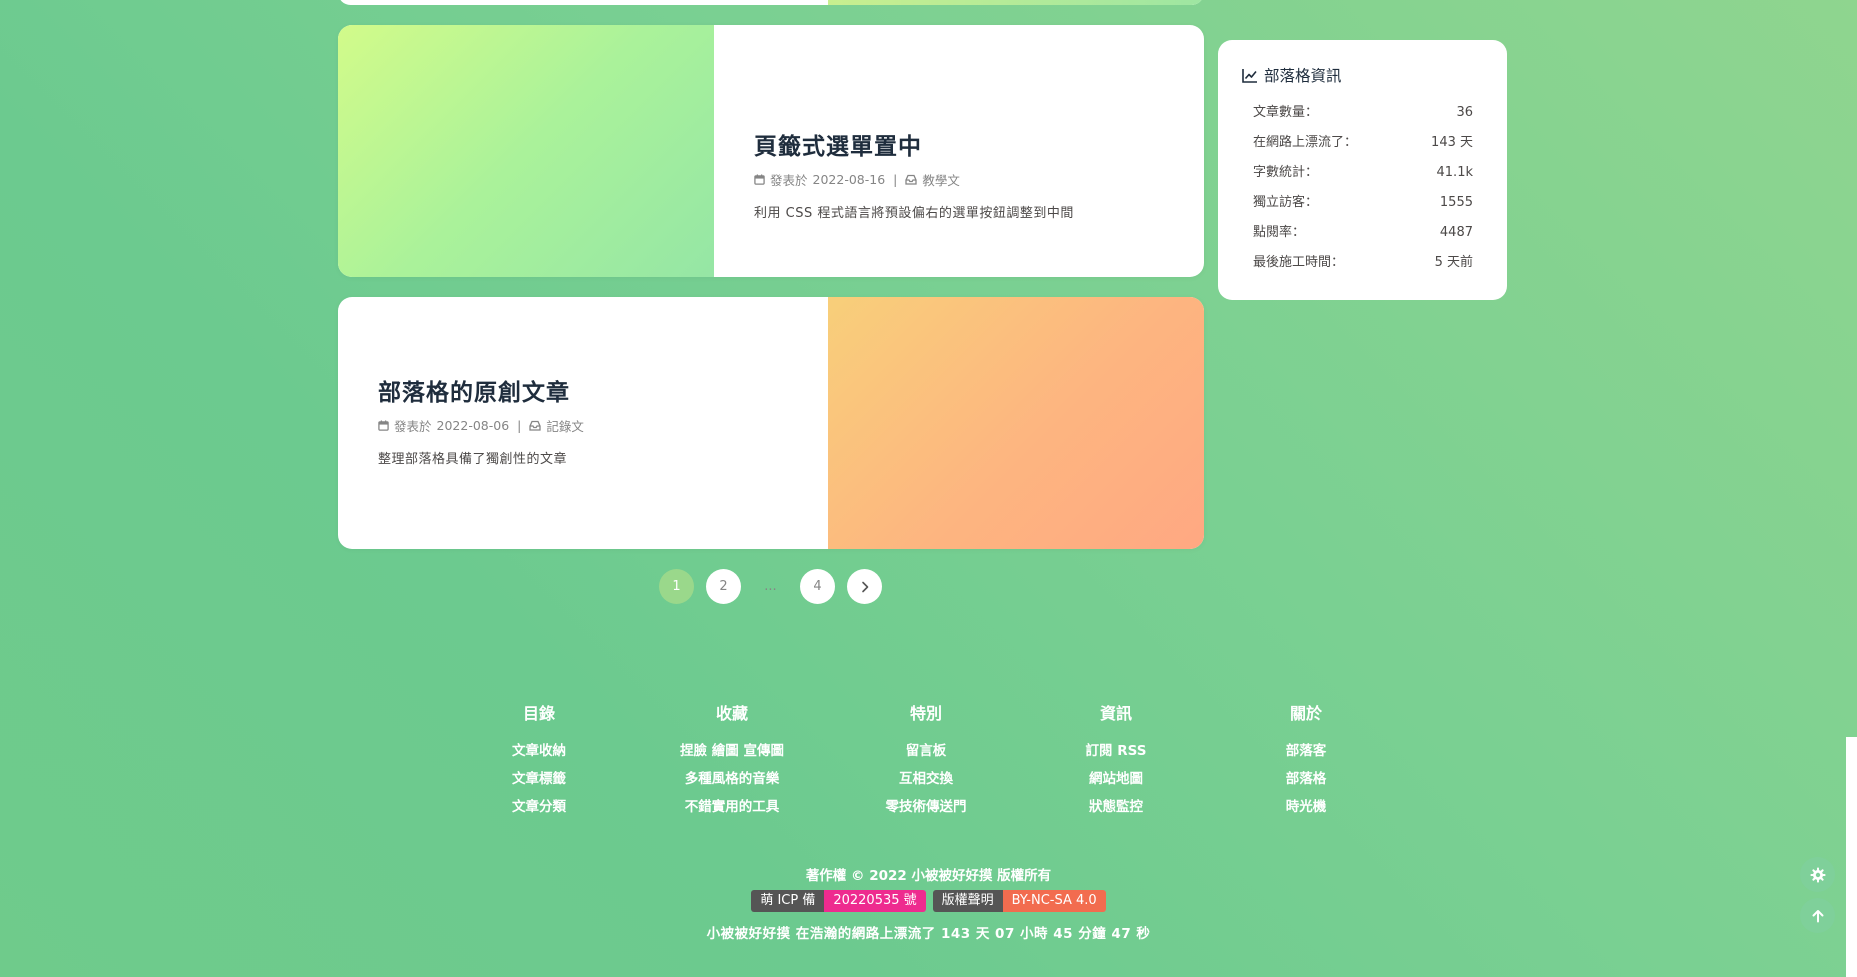 This screenshot has width=1857, height=977. What do you see at coordinates (914, 213) in the screenshot?
I see `post-description: 利用 CSS 程式語言將預設偏右的選單按鈕調整到中間` at bounding box center [914, 213].